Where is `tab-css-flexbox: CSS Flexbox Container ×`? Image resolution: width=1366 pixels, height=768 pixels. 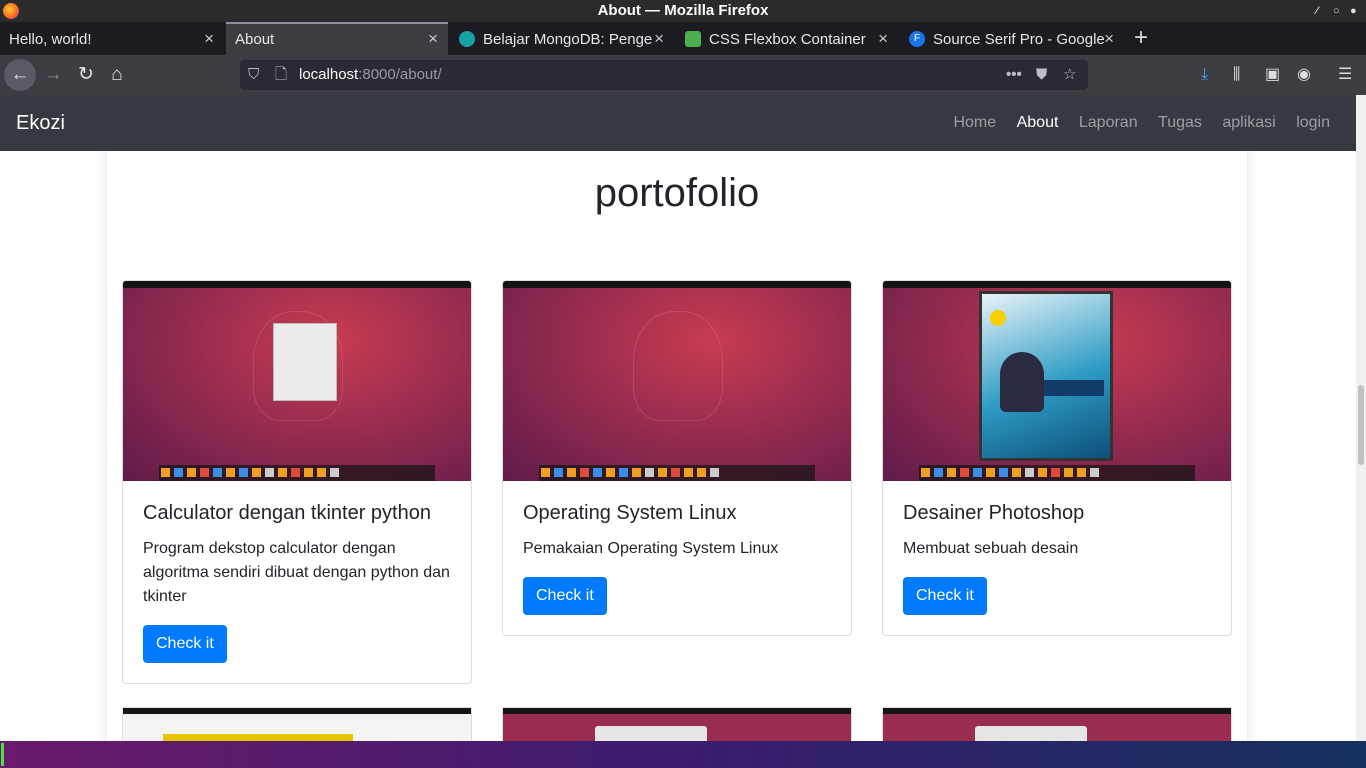
tab-css-flexbox: CSS Flexbox Container × is located at coordinates (787, 38).